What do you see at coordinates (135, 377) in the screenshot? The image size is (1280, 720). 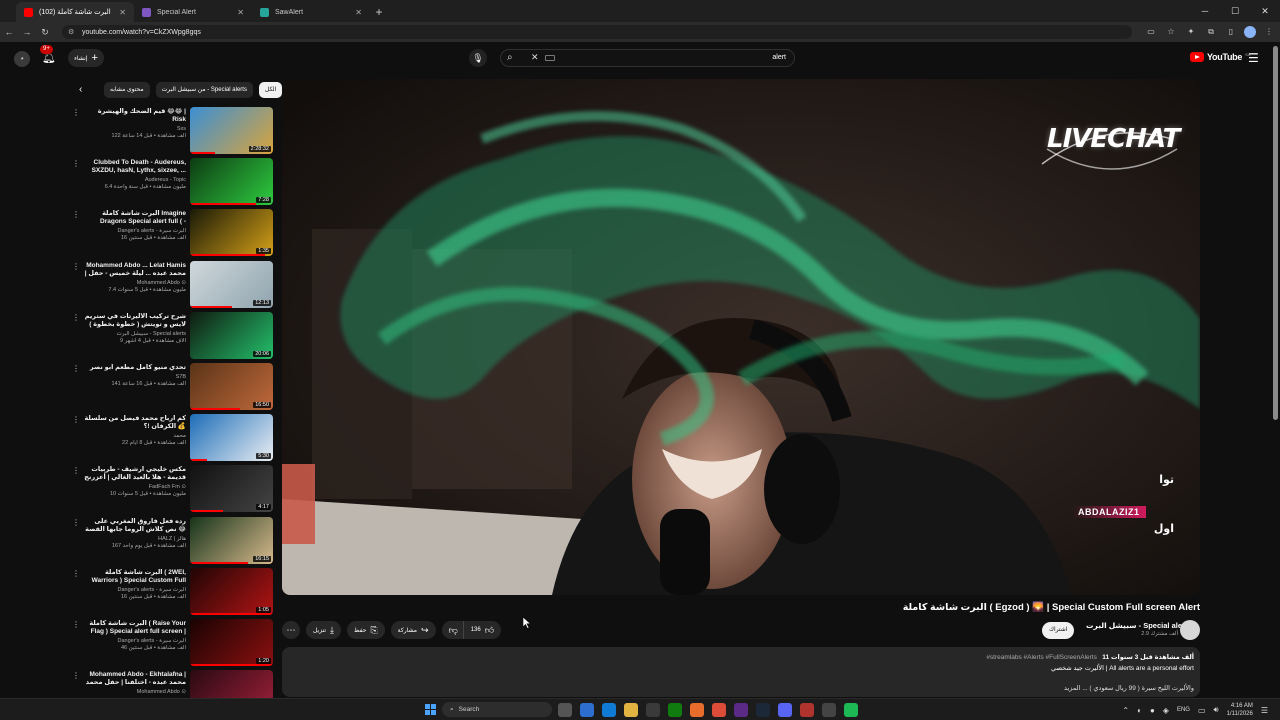 I see `related-video-channel: S7B` at bounding box center [135, 377].